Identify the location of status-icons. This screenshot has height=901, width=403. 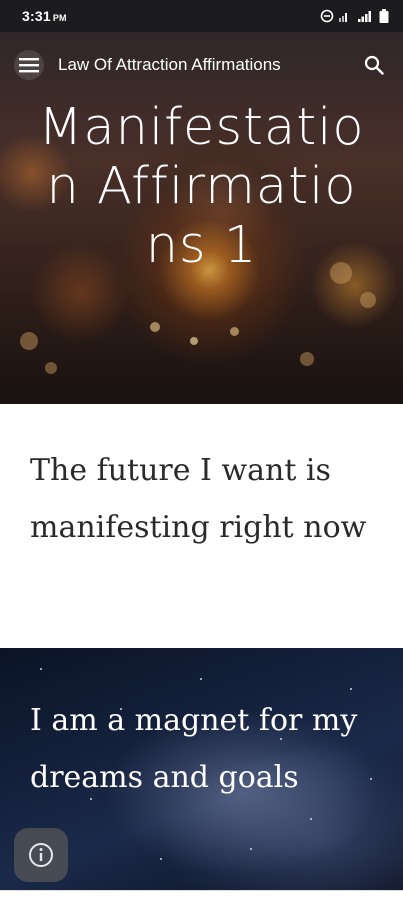
(354, 16).